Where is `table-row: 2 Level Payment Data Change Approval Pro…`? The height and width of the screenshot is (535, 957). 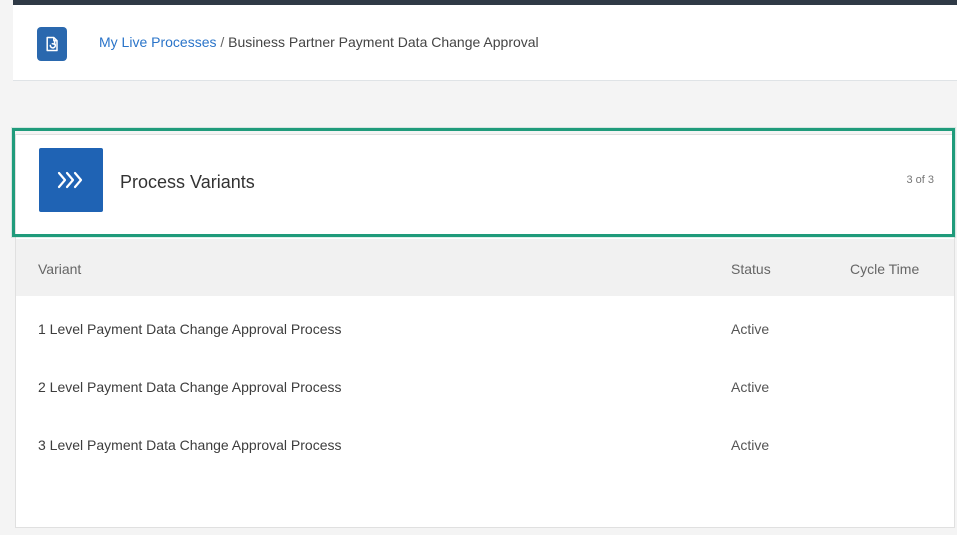 table-row: 2 Level Payment Data Change Approval Pro… is located at coordinates (485, 383).